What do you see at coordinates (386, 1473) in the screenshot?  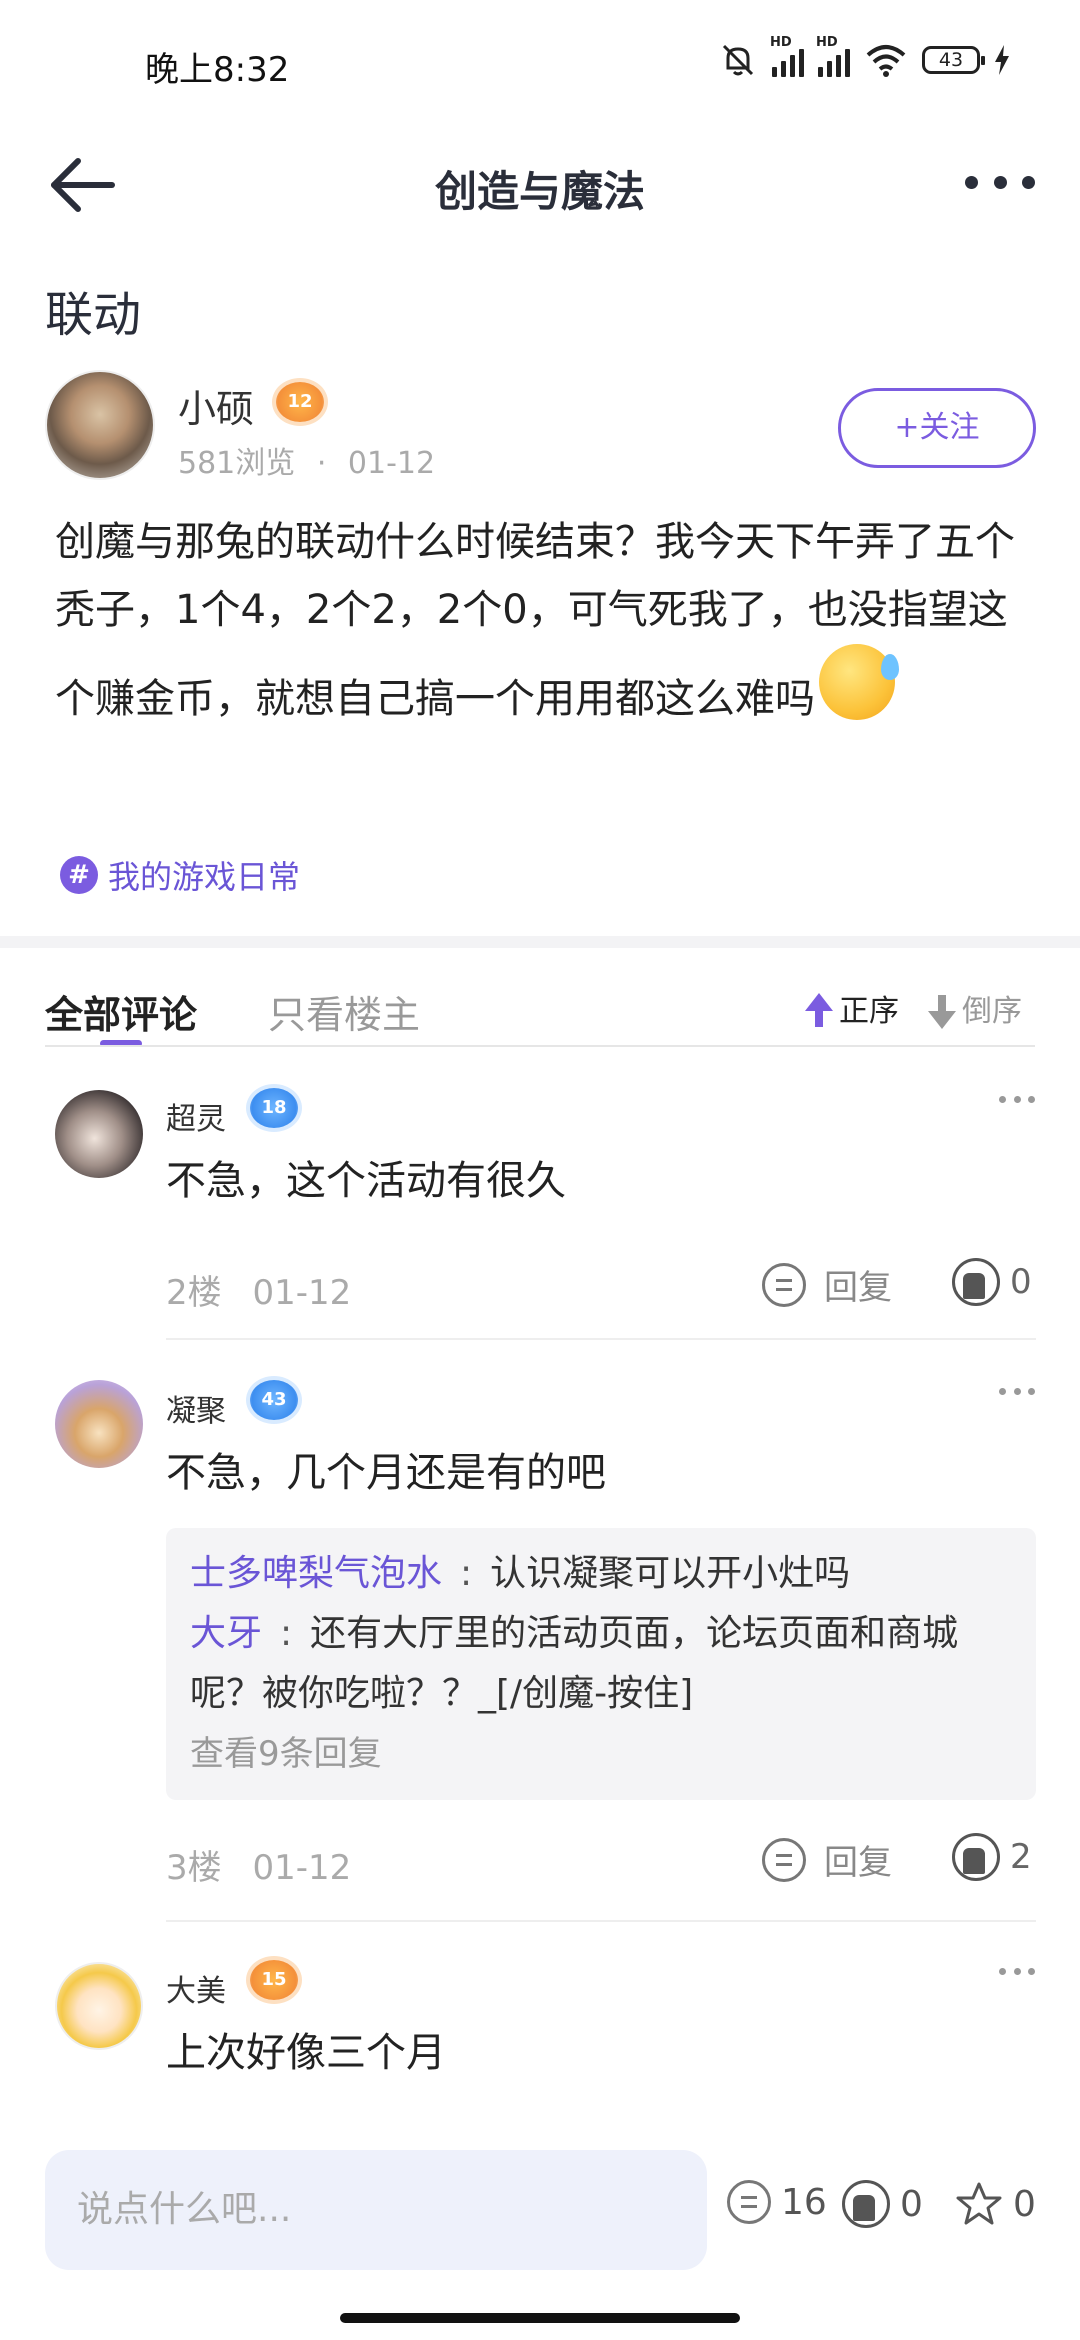 I see `comment-text: 不急，几个月还是有的吧` at bounding box center [386, 1473].